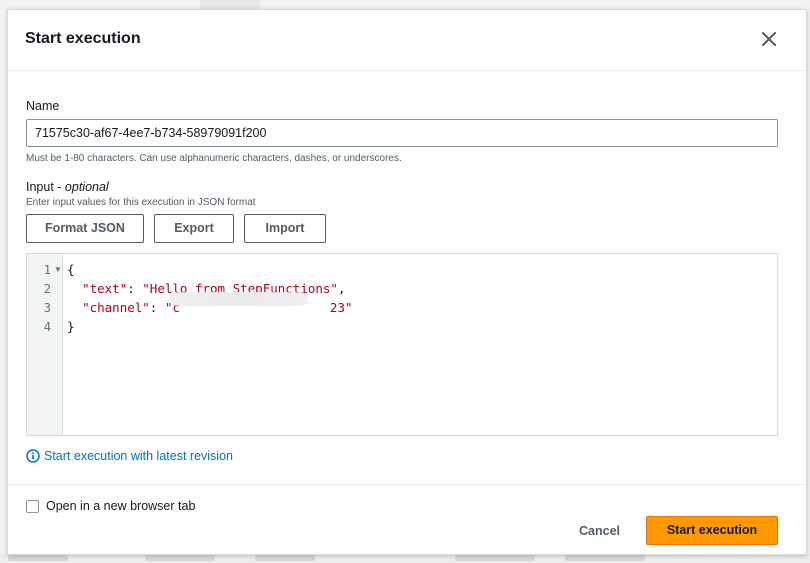  What do you see at coordinates (47, 327) in the screenshot?
I see `line-number: 4` at bounding box center [47, 327].